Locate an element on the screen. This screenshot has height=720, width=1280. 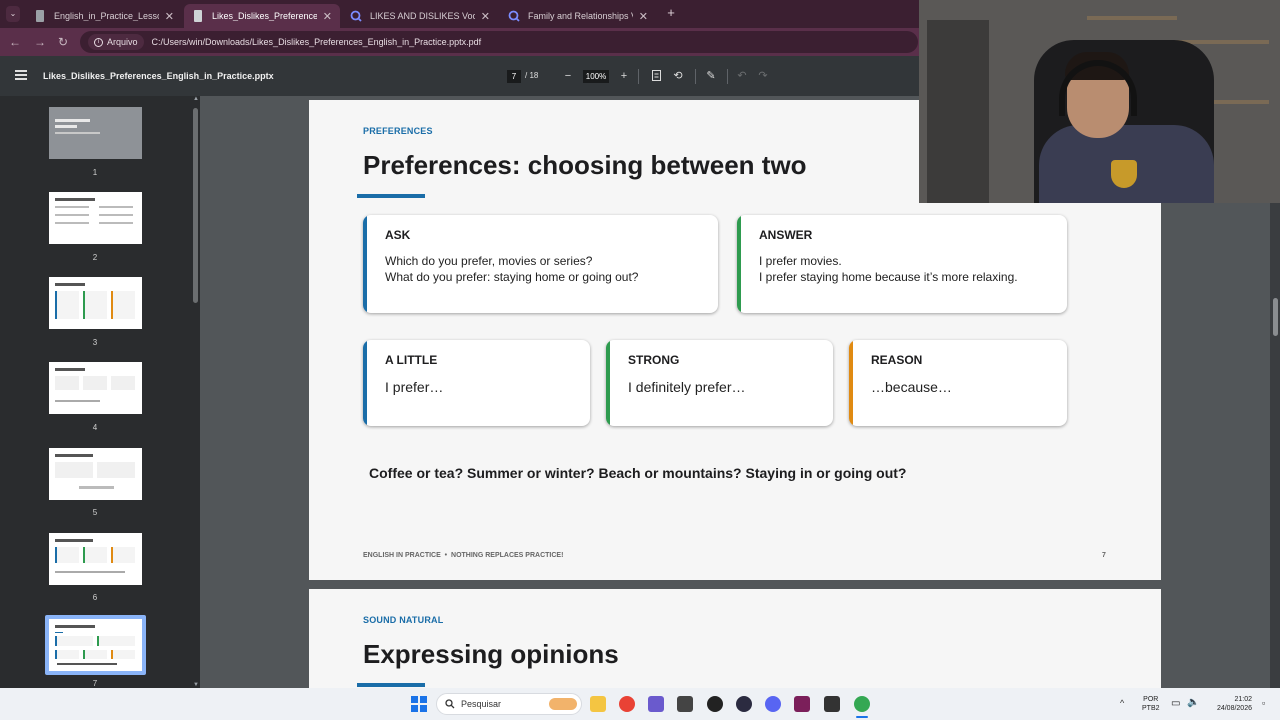
card-line: I prefer movies. is located at coordinates (800, 261).